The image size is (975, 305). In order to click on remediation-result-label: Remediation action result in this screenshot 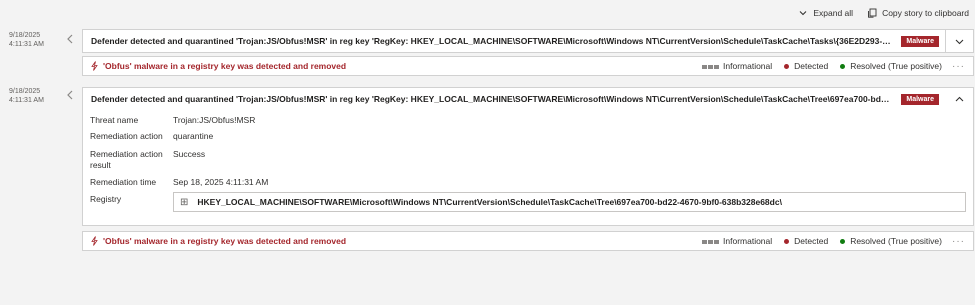, I will do `click(126, 159)`.